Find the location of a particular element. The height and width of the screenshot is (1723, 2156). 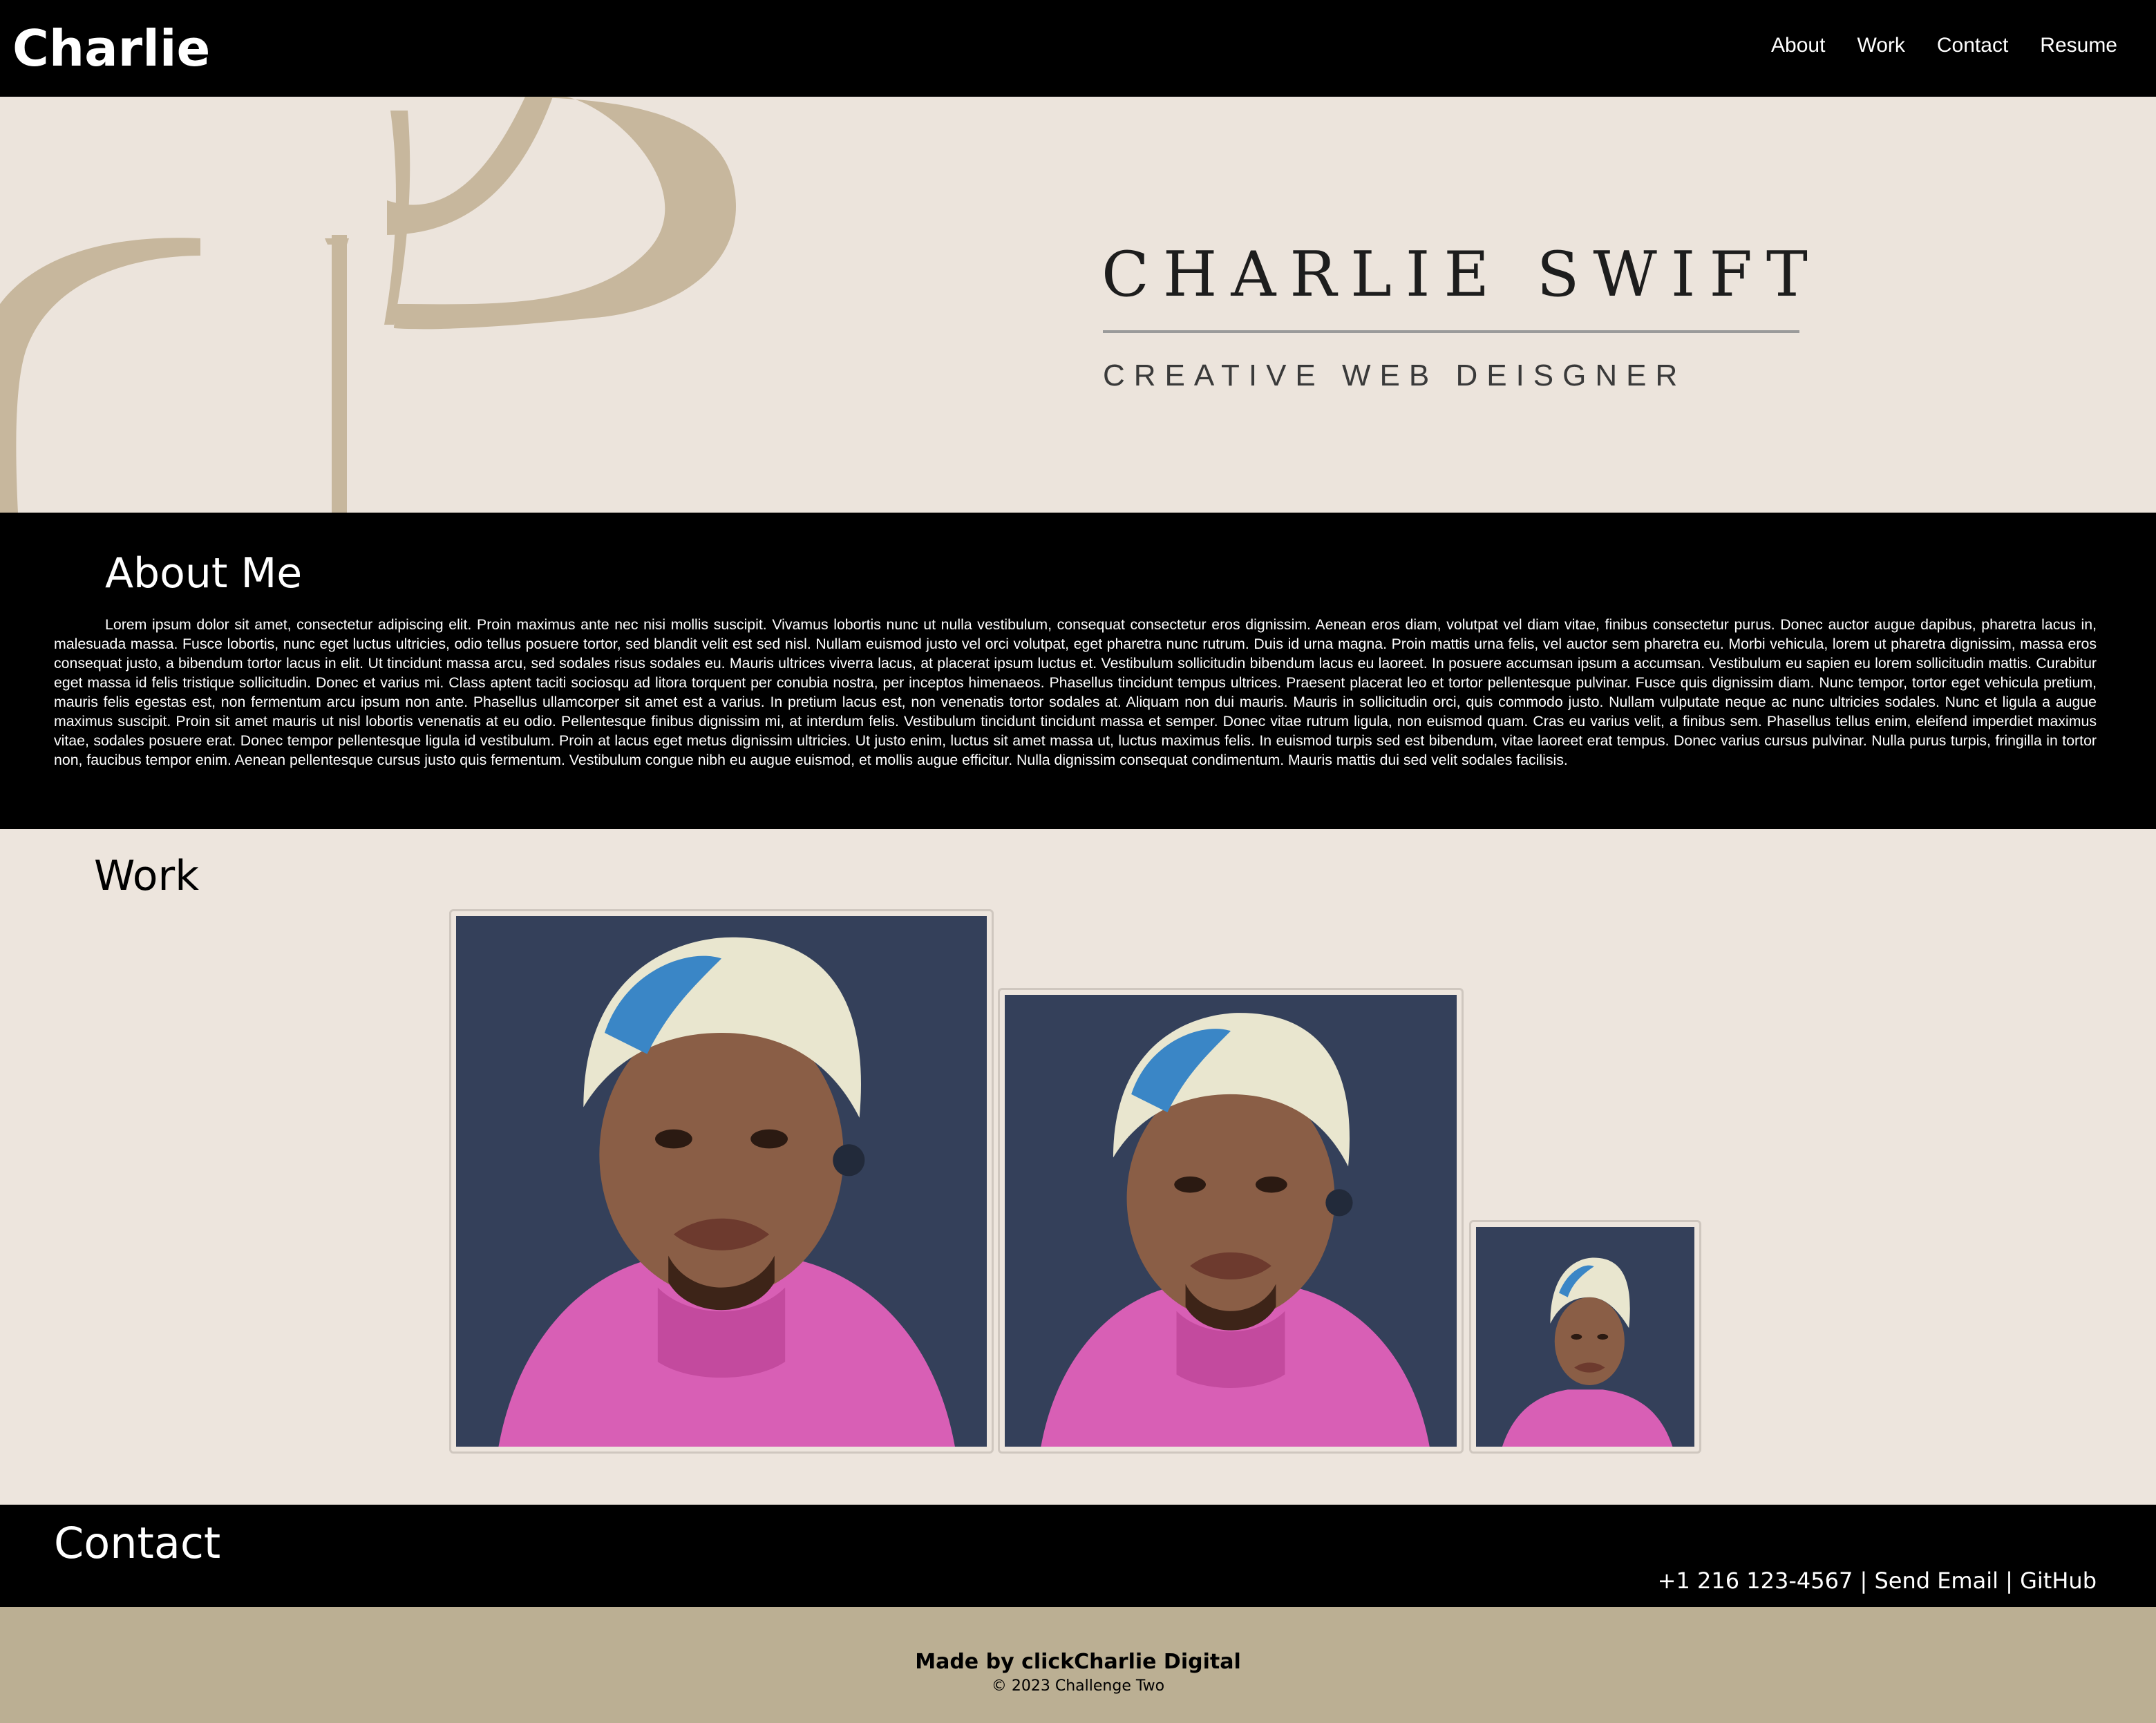

contact-title: Contact is located at coordinates (137, 1543).